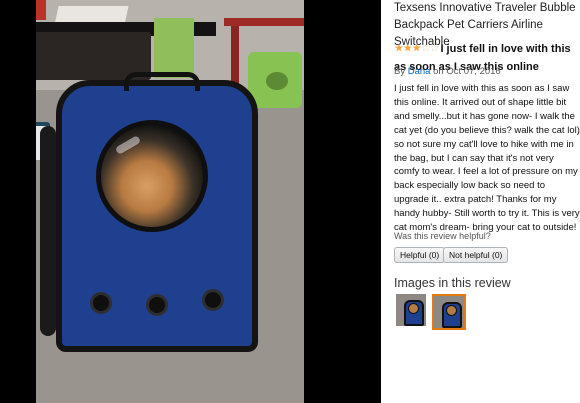  I want to click on byline-prefix: By, so click(400, 71).